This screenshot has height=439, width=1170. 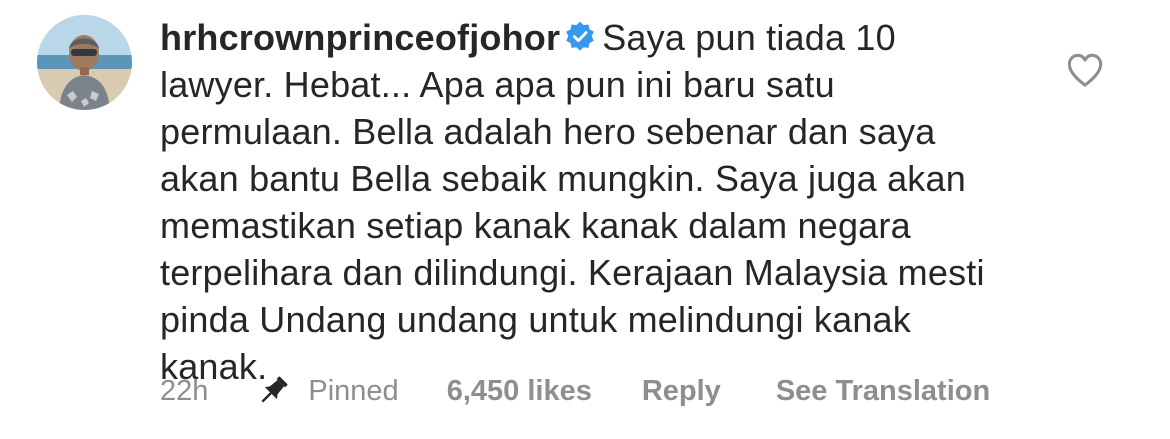 What do you see at coordinates (580, 36) in the screenshot?
I see `verified-badge-icon` at bounding box center [580, 36].